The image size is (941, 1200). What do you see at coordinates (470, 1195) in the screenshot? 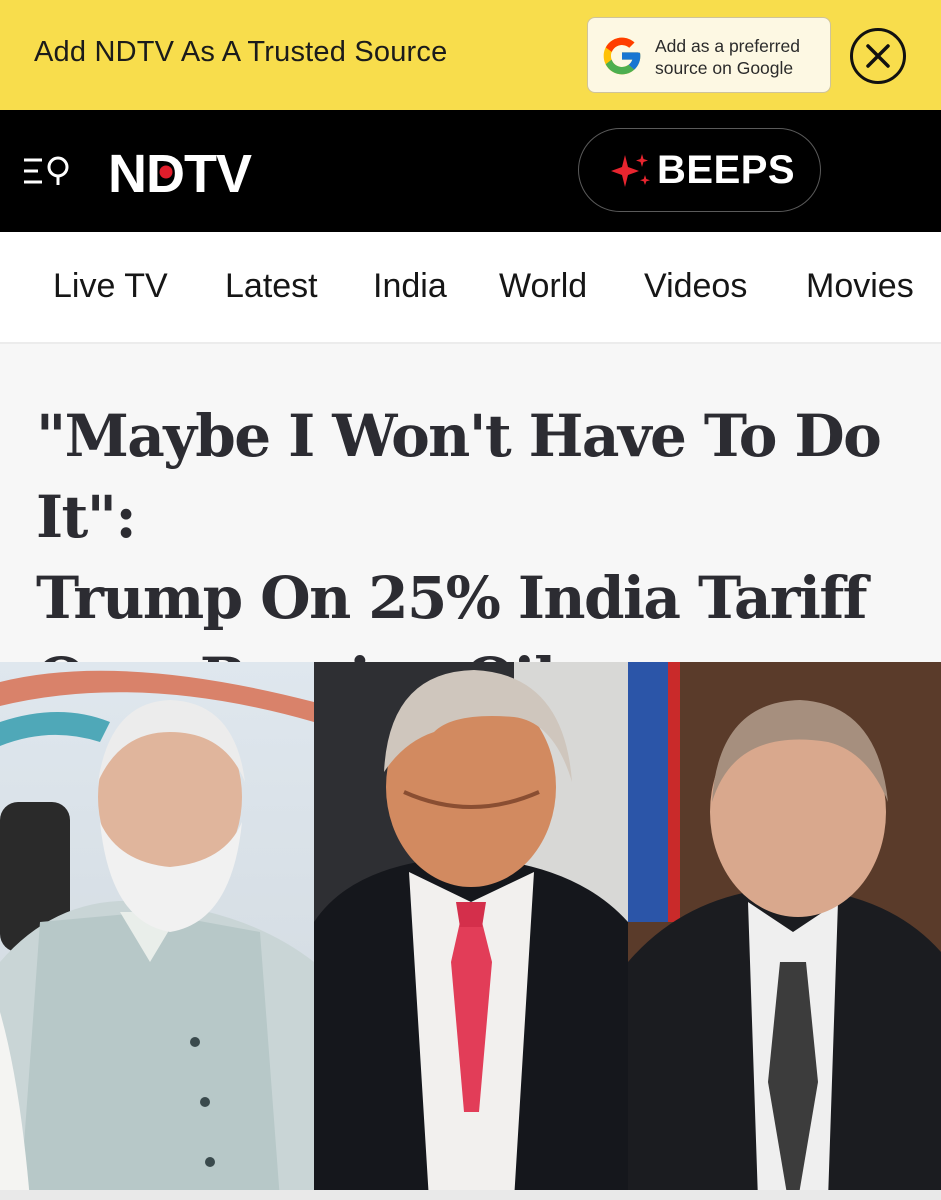
I see `bottom-divider` at bounding box center [470, 1195].